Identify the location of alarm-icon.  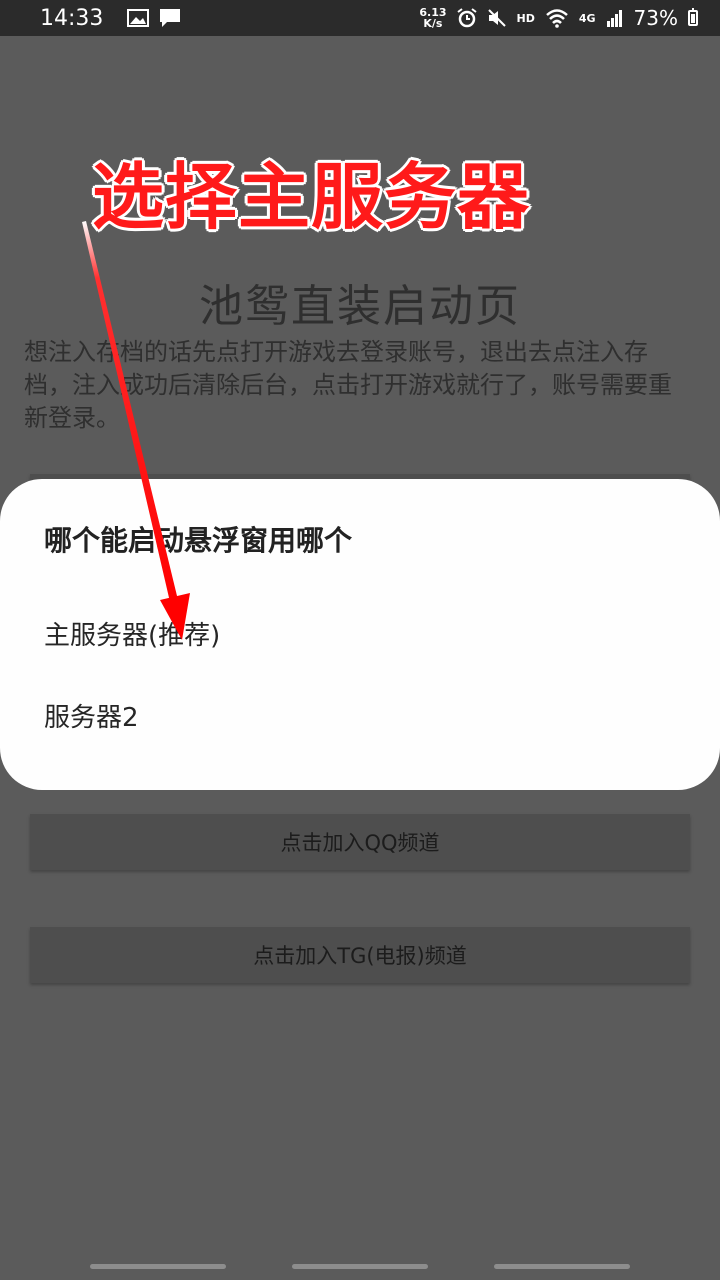
(466, 18).